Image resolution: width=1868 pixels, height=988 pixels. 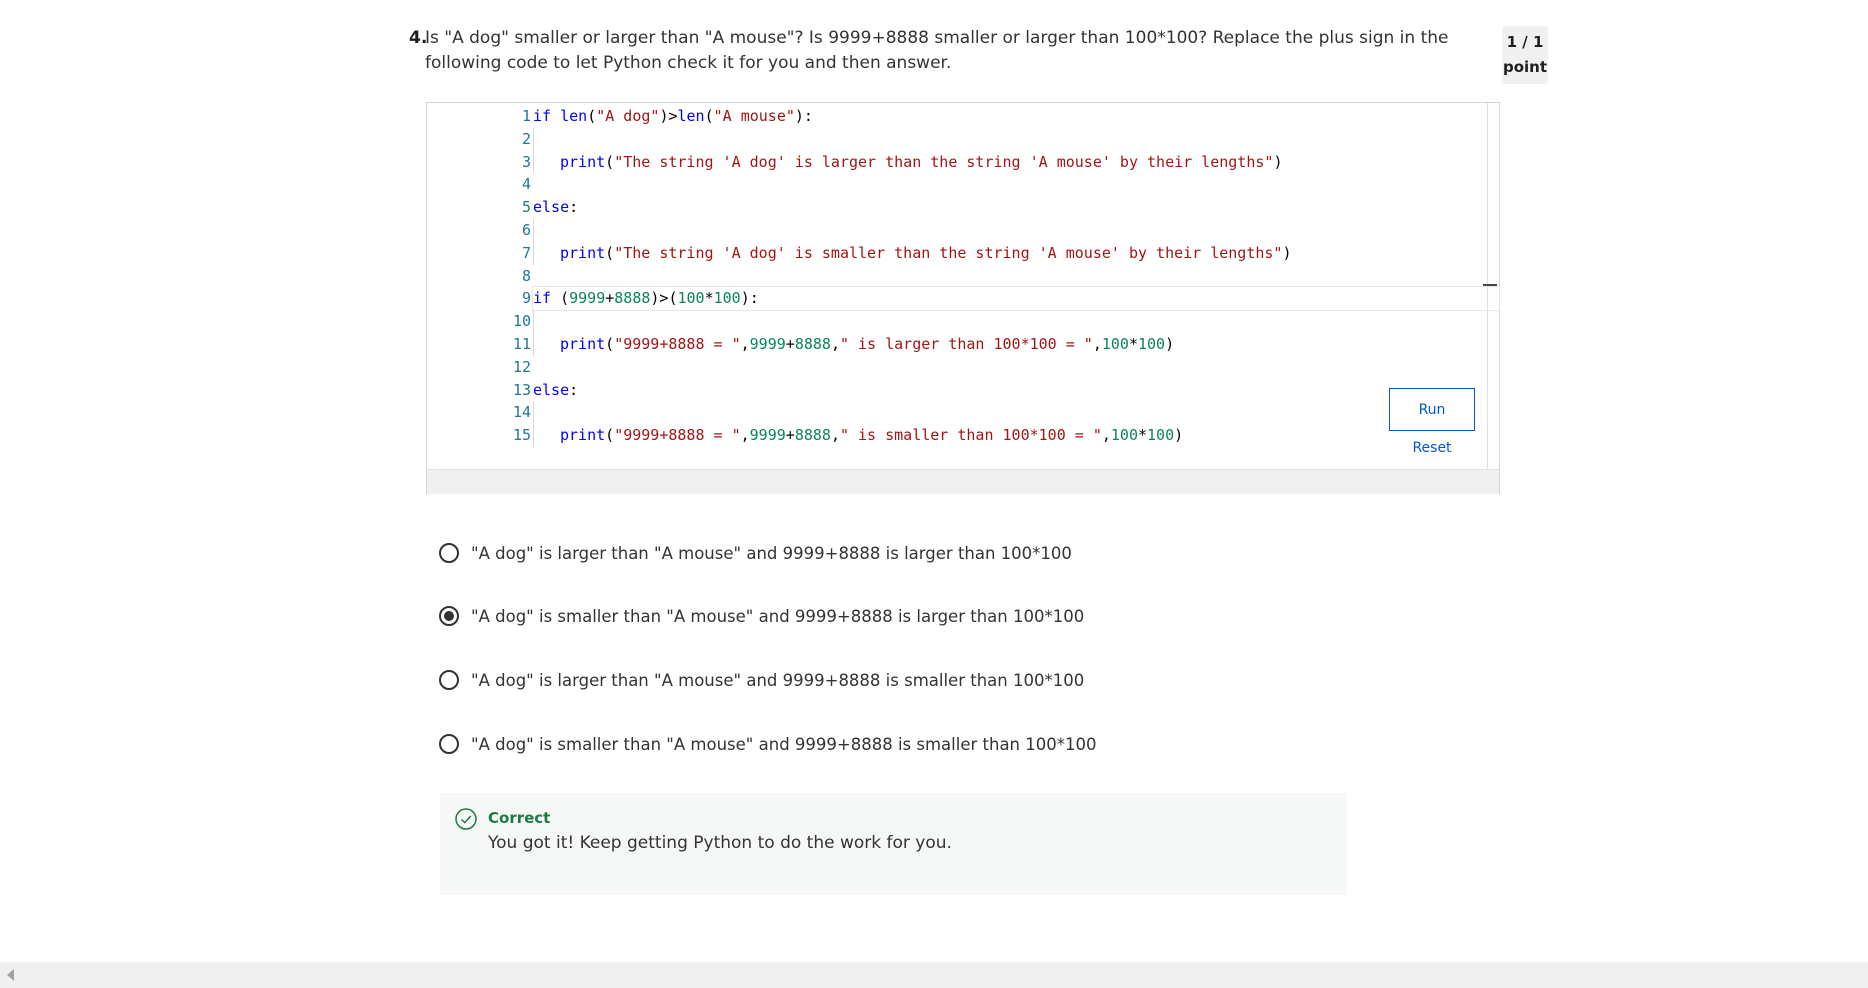 What do you see at coordinates (963, 481) in the screenshot?
I see `editor-footer` at bounding box center [963, 481].